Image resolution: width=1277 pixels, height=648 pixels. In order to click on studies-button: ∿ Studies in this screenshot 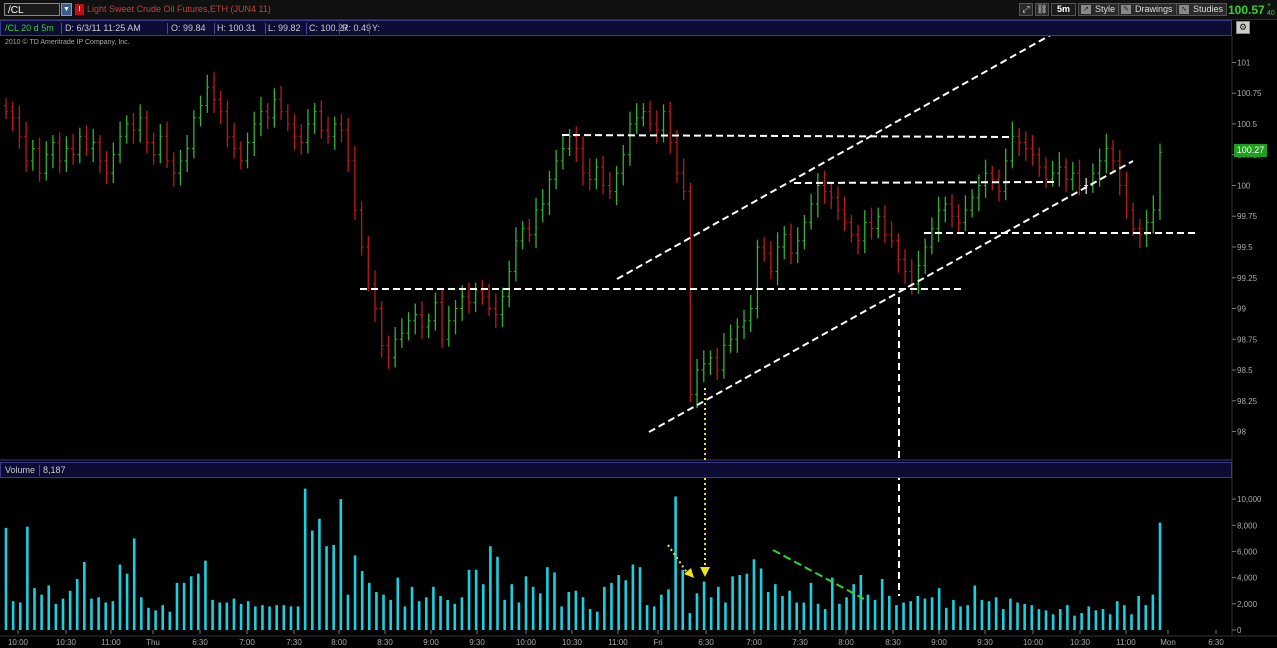, I will do `click(1202, 9)`.